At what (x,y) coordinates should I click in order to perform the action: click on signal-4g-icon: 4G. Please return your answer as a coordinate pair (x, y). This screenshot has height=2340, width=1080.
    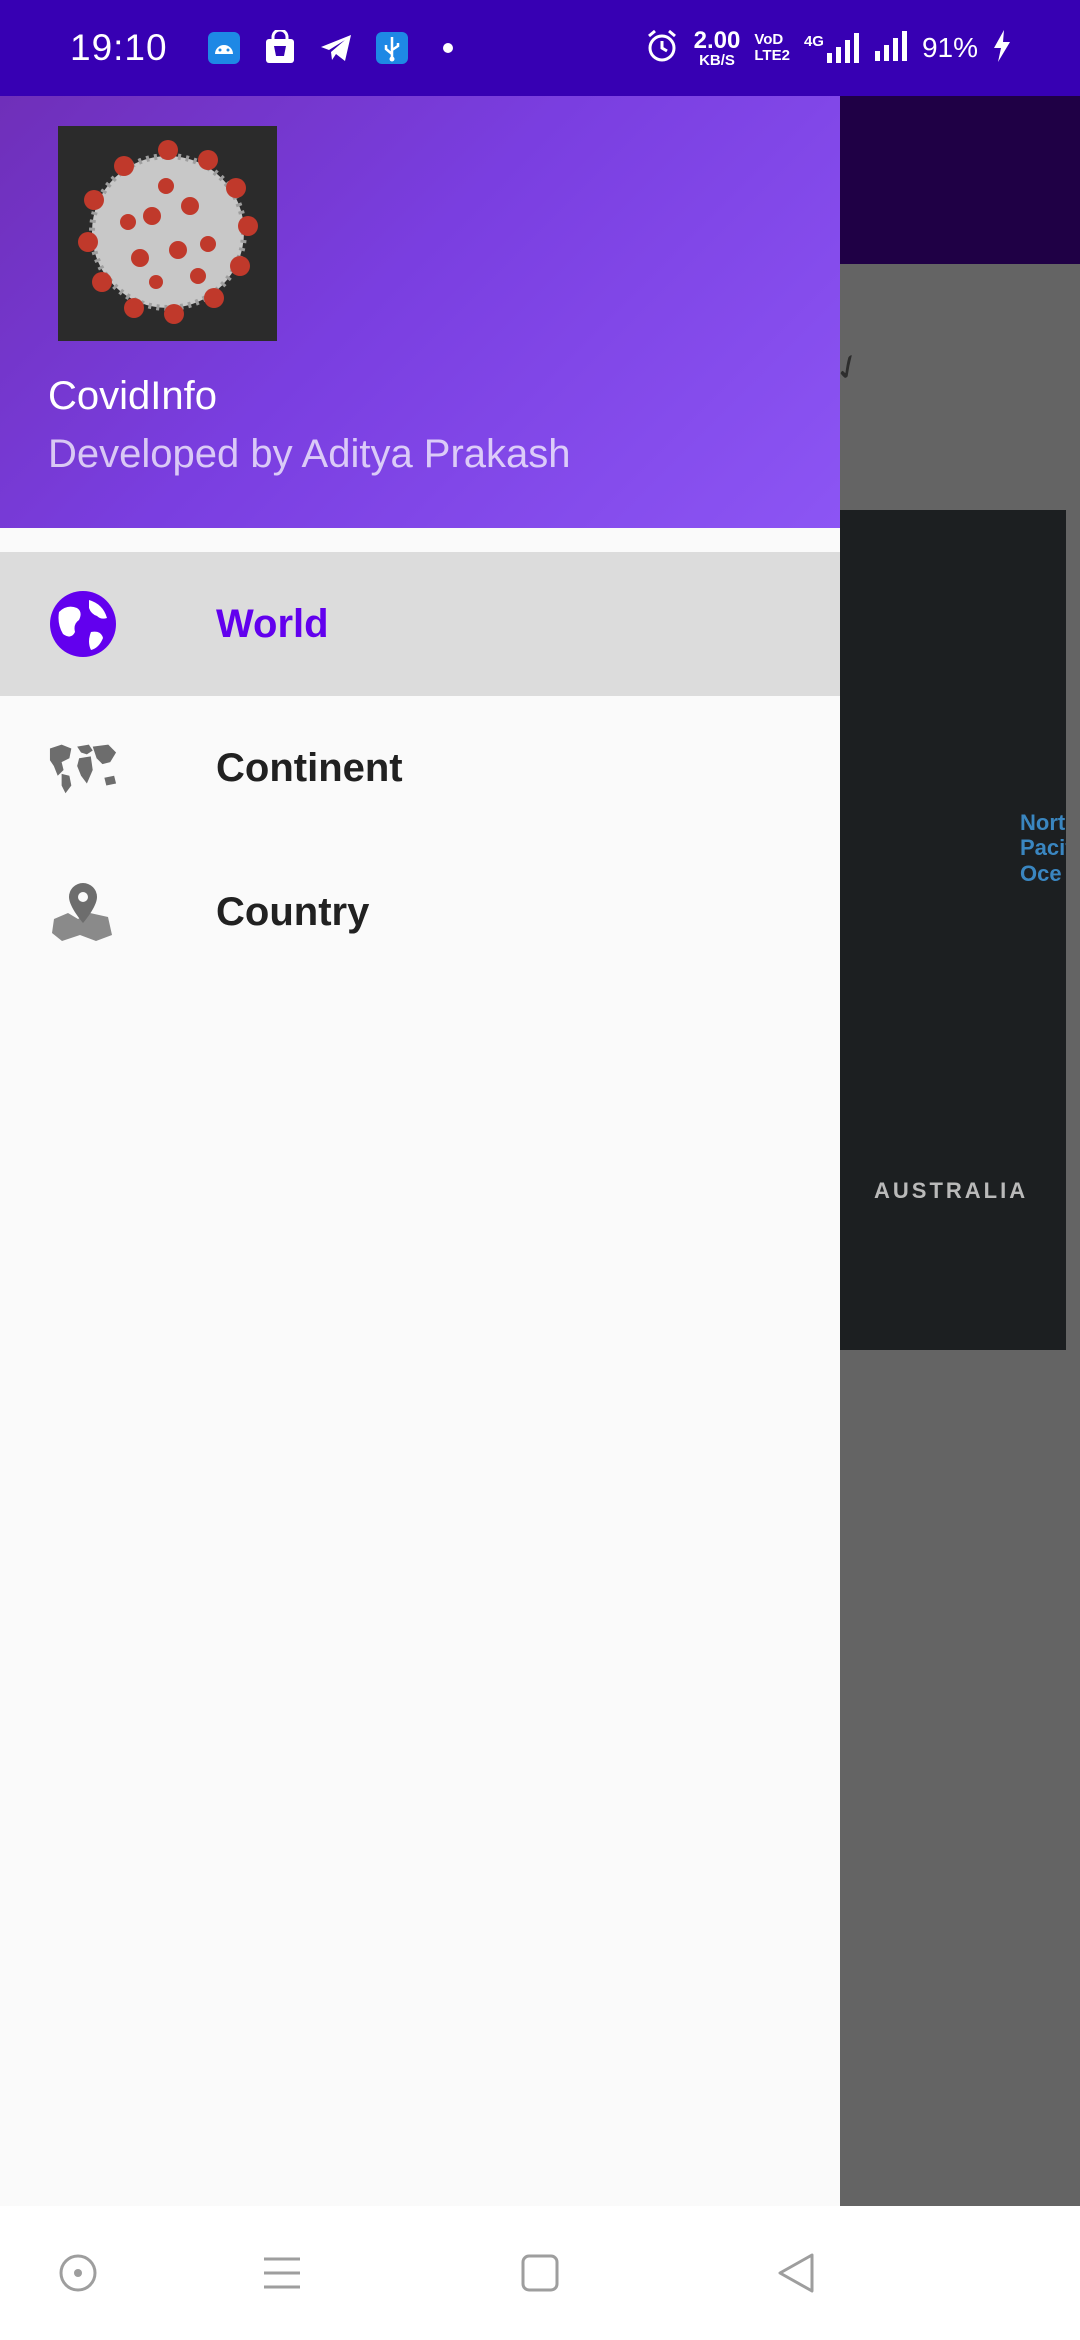
    Looking at the image, I should click on (832, 48).